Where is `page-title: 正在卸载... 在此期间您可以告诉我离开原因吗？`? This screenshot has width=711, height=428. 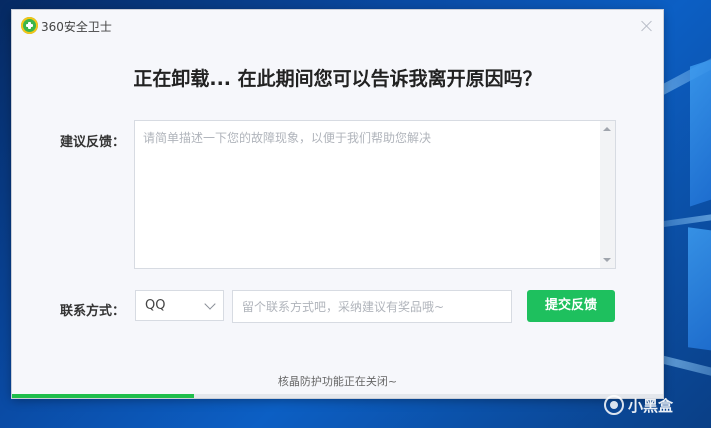
page-title: 正在卸载... 在此期间您可以告诉我离开原因吗？ is located at coordinates (337, 79).